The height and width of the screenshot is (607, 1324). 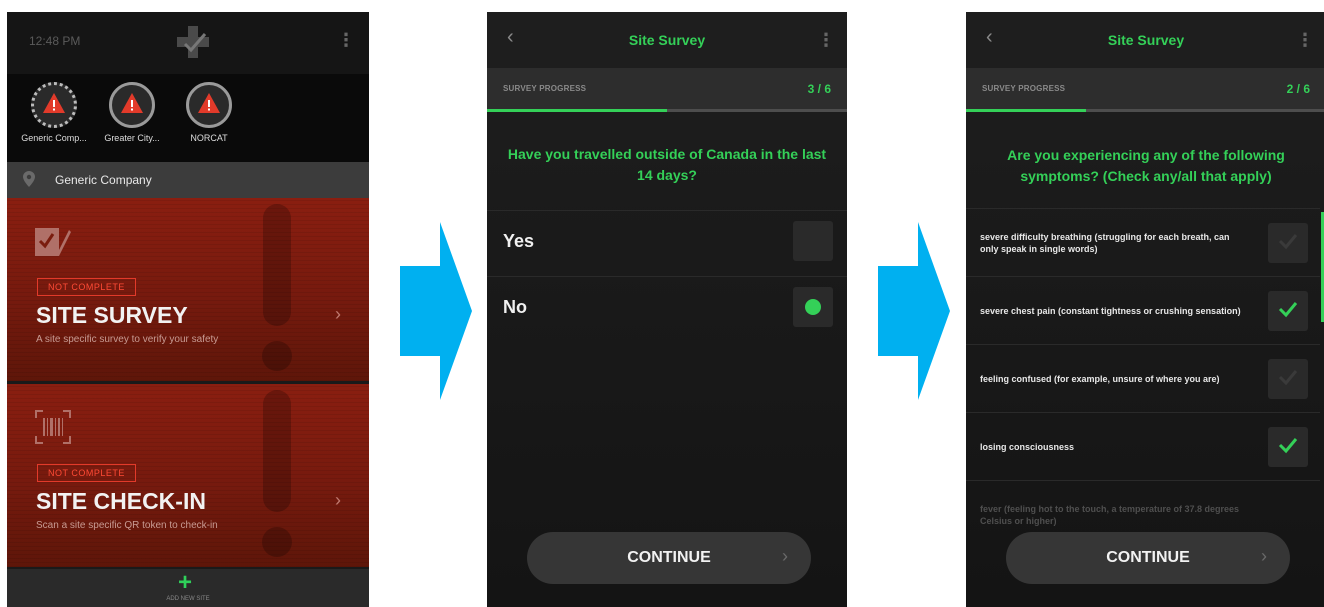 I want to click on card-title: SITE SURVEY, so click(x=112, y=315).